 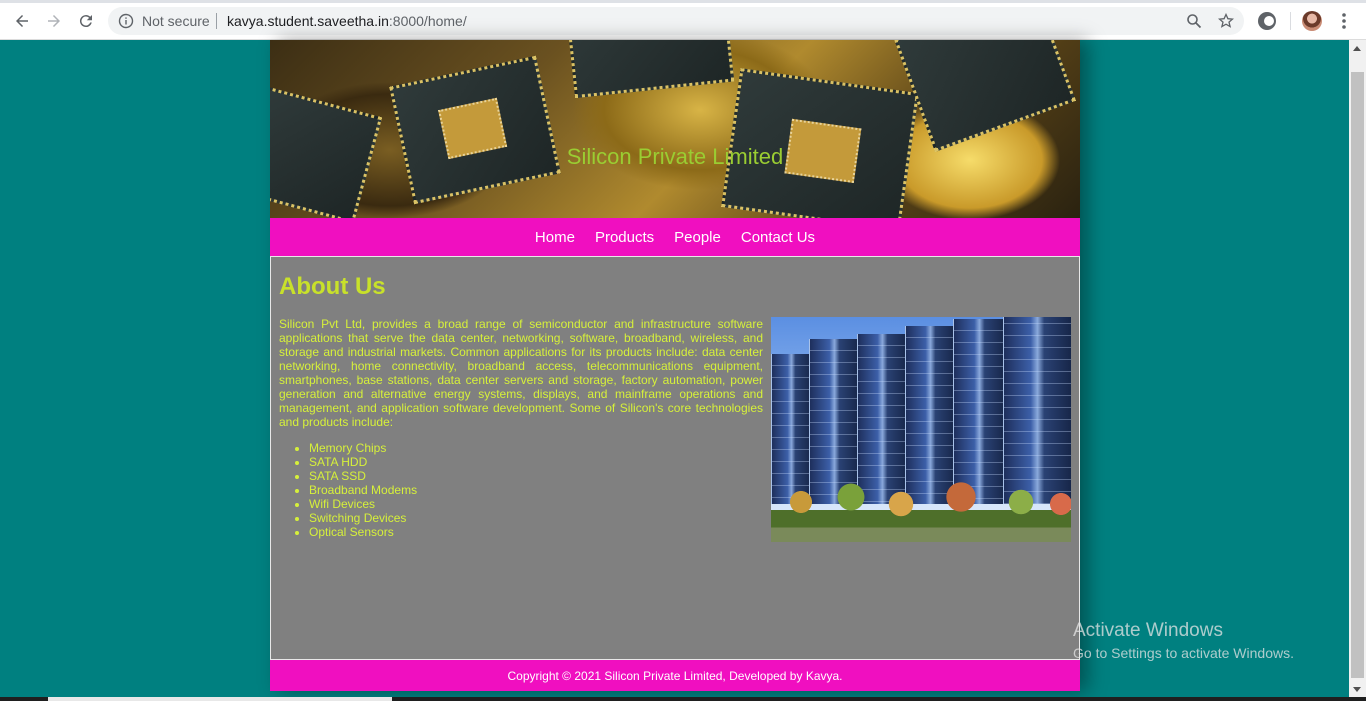 What do you see at coordinates (1312, 21) in the screenshot?
I see `profile-avatar` at bounding box center [1312, 21].